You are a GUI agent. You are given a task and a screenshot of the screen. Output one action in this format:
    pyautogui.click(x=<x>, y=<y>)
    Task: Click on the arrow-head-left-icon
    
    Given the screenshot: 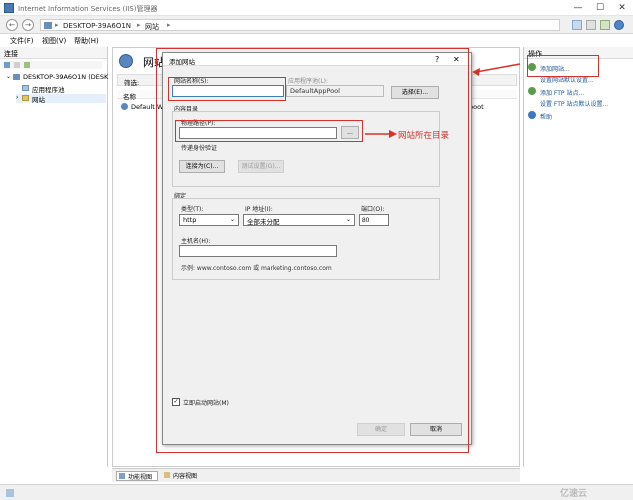 What is the action you would take?
    pyautogui.click(x=476, y=72)
    